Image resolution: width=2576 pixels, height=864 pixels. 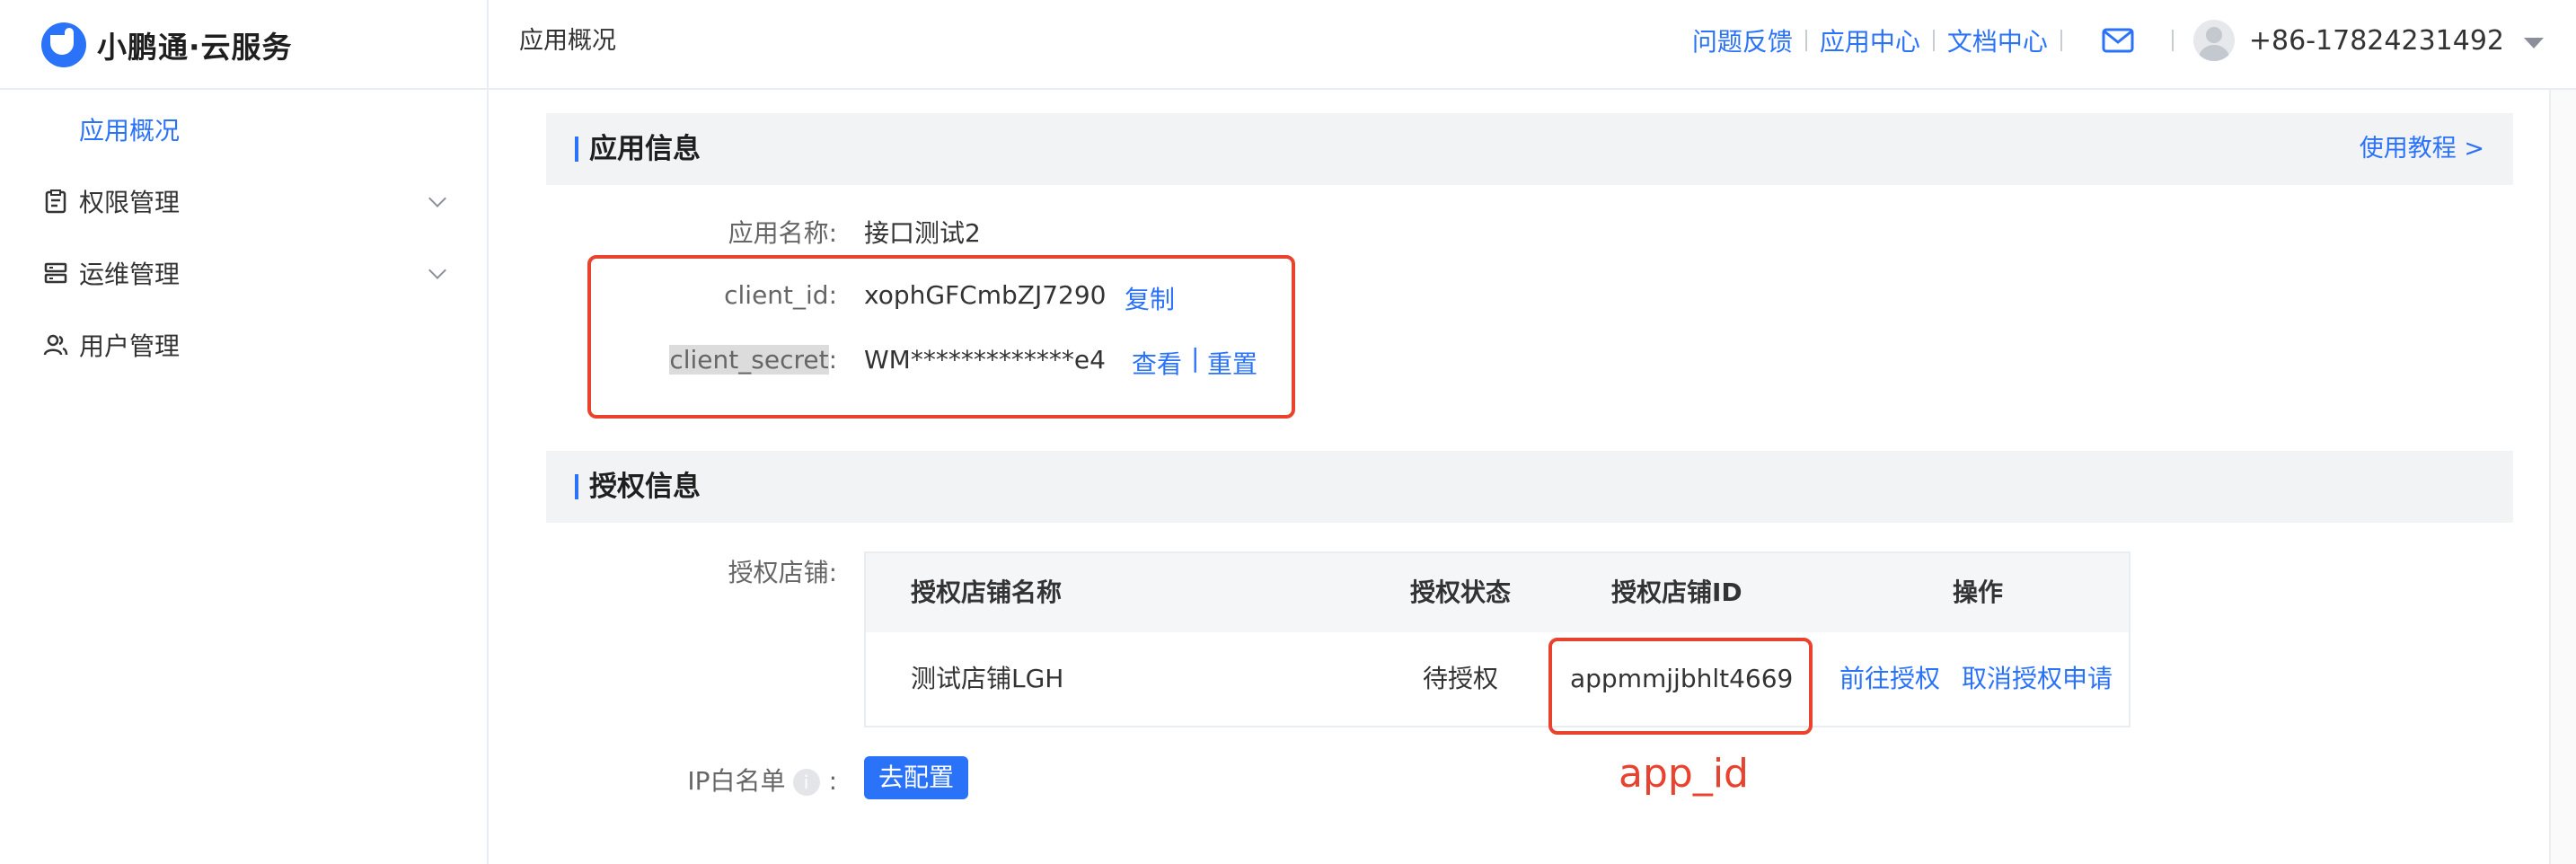 I want to click on column-header: 授权店铺ID, so click(x=1676, y=592).